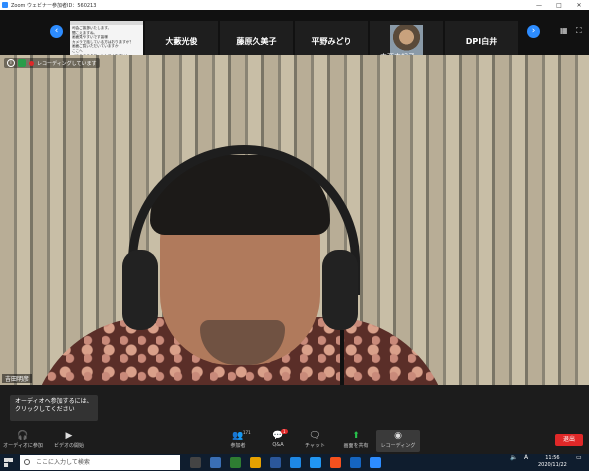  I want to click on notification-icon: ▭, so click(579, 457).